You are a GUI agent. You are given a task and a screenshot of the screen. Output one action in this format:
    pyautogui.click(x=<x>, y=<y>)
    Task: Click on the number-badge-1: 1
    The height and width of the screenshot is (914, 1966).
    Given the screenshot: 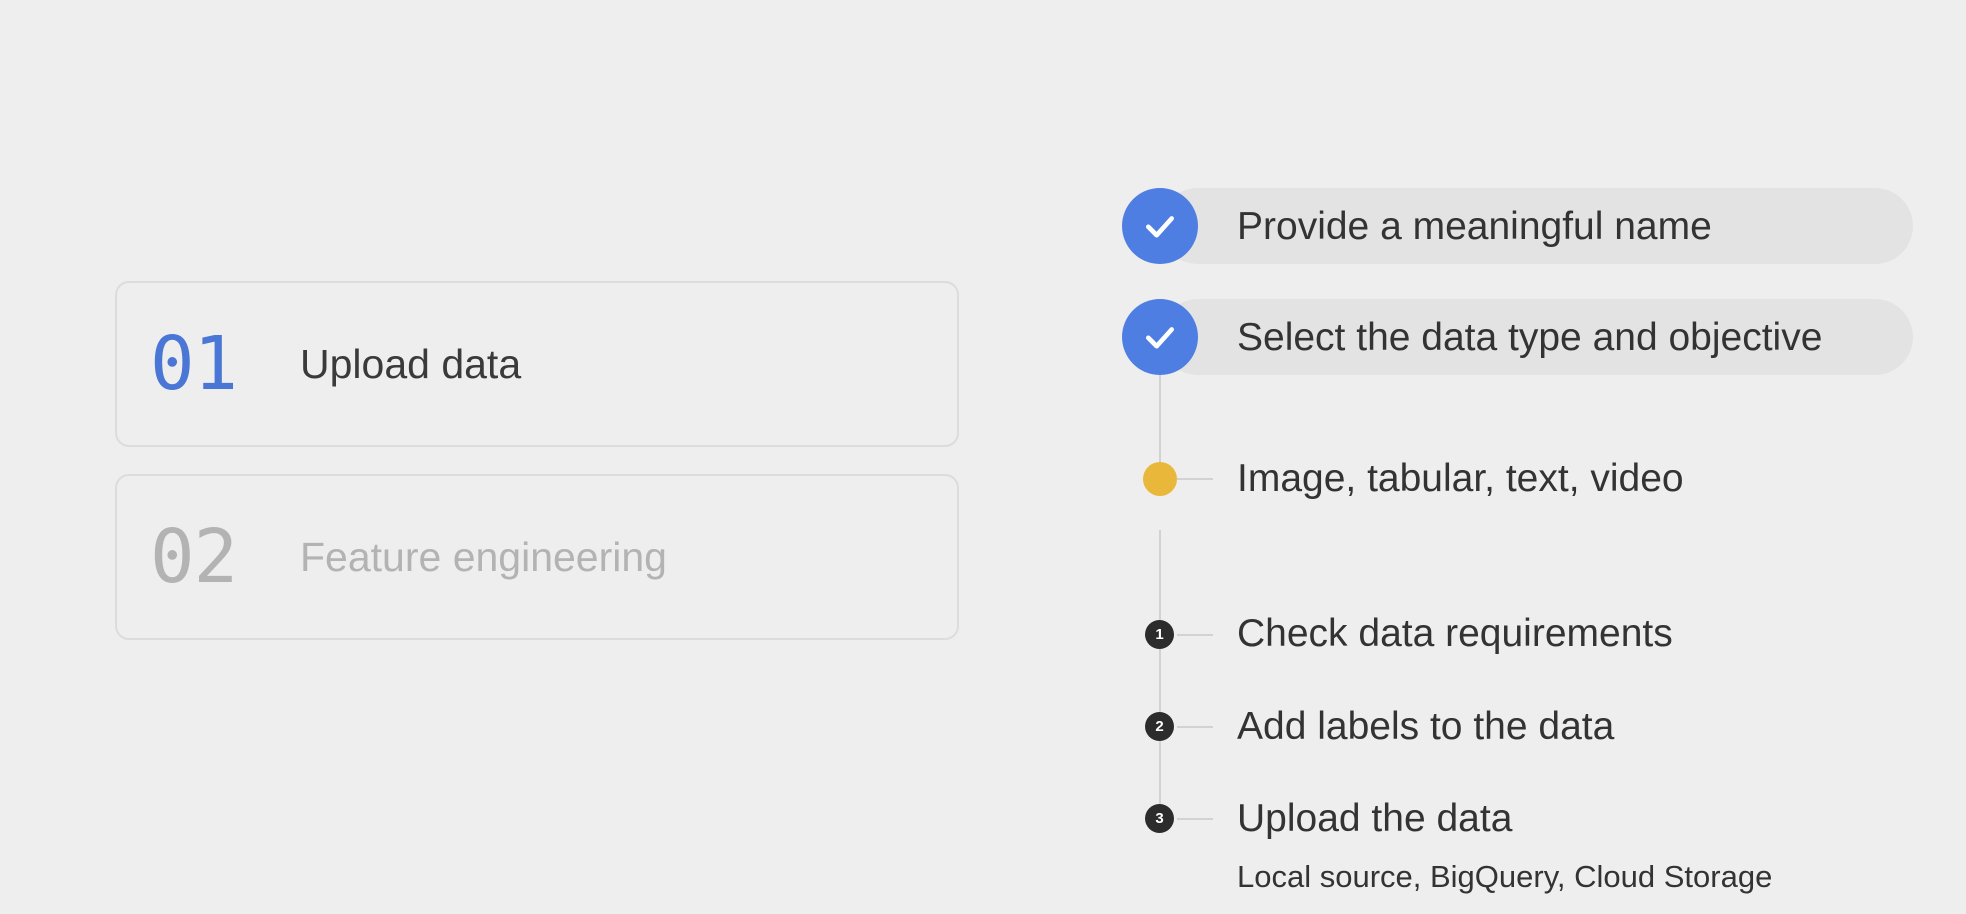 What is the action you would take?
    pyautogui.click(x=1159, y=634)
    